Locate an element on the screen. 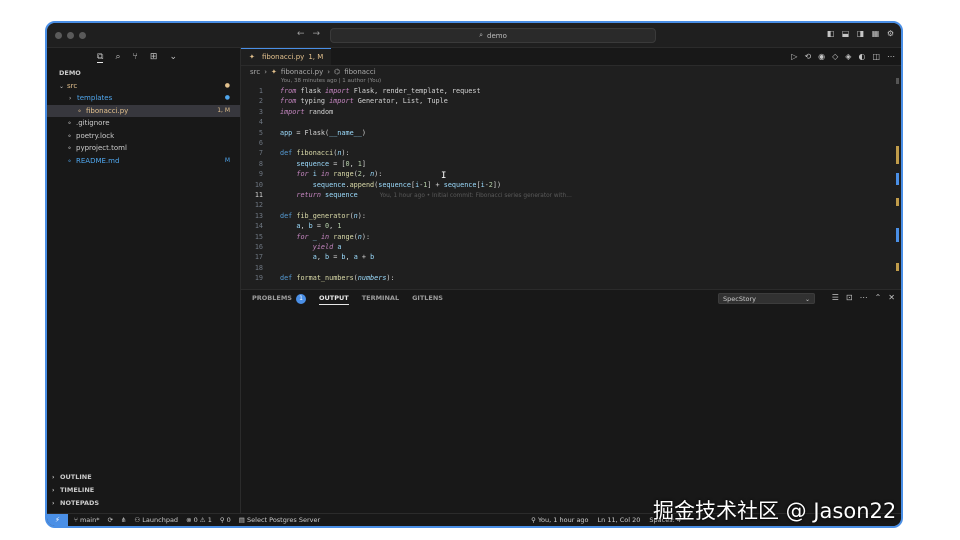 The image size is (960, 540). source-control-icon: ⑂ is located at coordinates (134, 57).